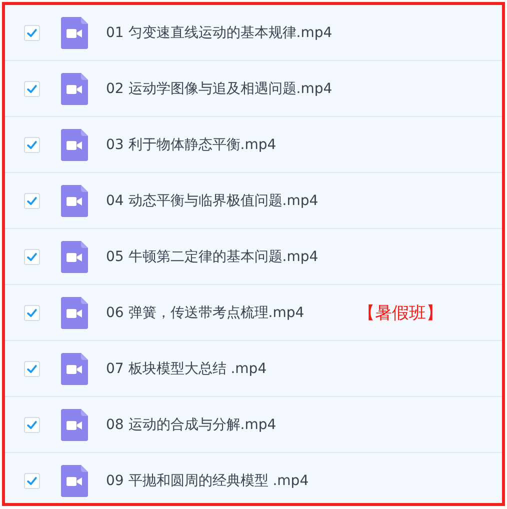  Describe the element at coordinates (191, 425) in the screenshot. I see `file-name: 08 运动的合成与分解.mp4` at that location.